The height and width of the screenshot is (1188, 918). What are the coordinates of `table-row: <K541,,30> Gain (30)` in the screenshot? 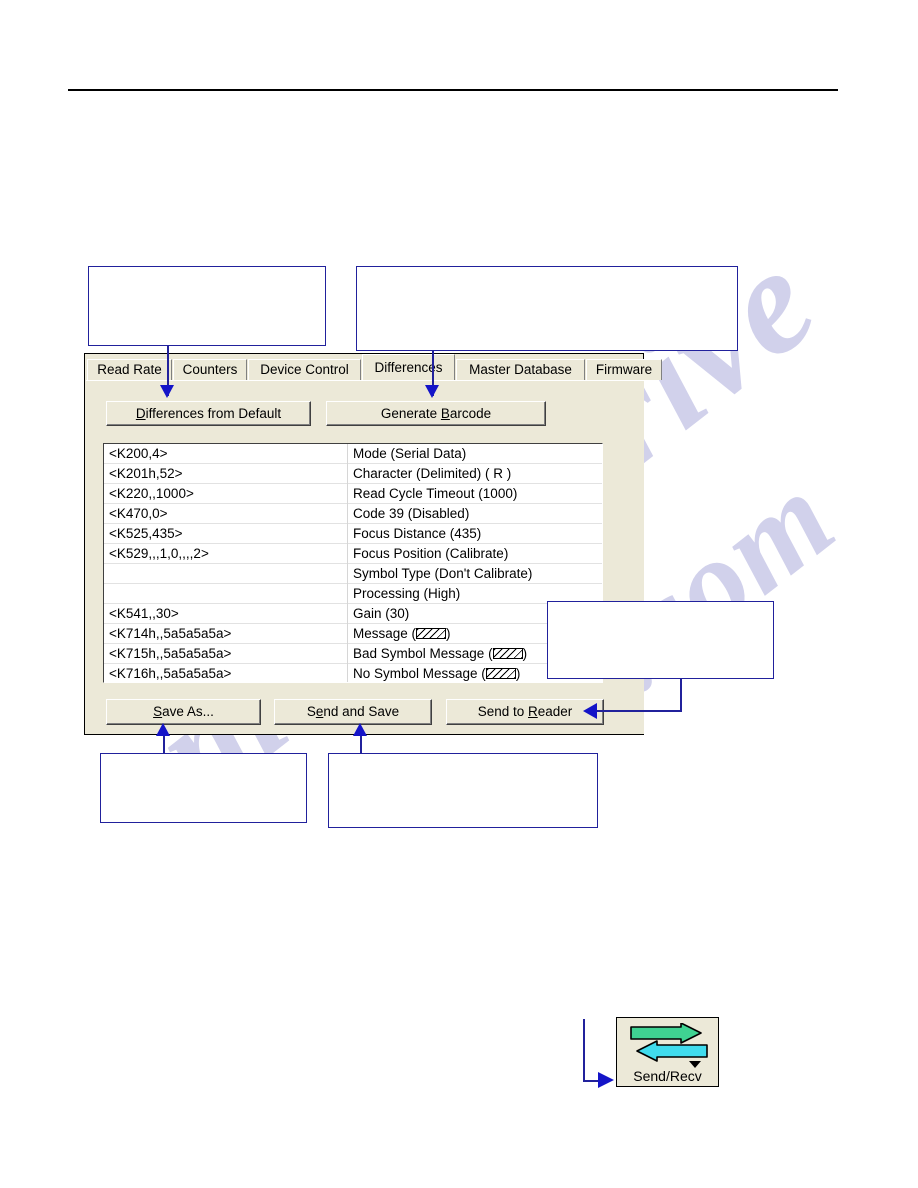 It's located at (353, 614).